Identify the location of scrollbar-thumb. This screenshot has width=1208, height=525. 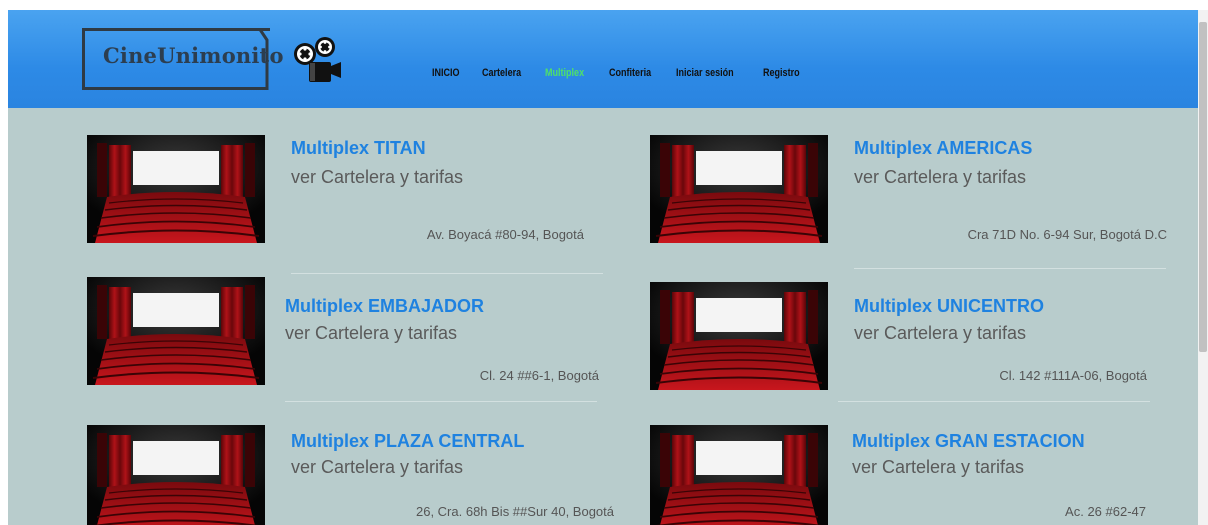
(1203, 187).